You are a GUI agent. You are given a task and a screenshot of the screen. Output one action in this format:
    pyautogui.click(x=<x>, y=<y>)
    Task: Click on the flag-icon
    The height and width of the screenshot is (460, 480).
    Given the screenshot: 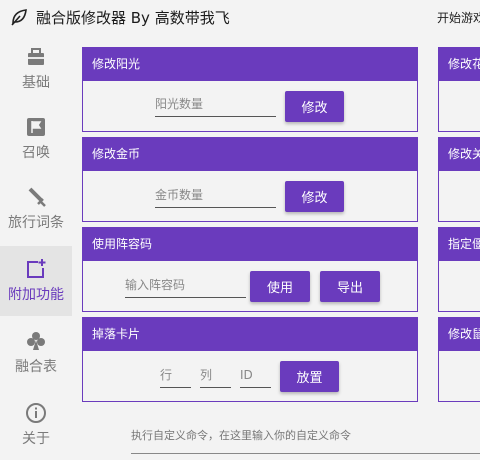 What is the action you would take?
    pyautogui.click(x=36, y=127)
    